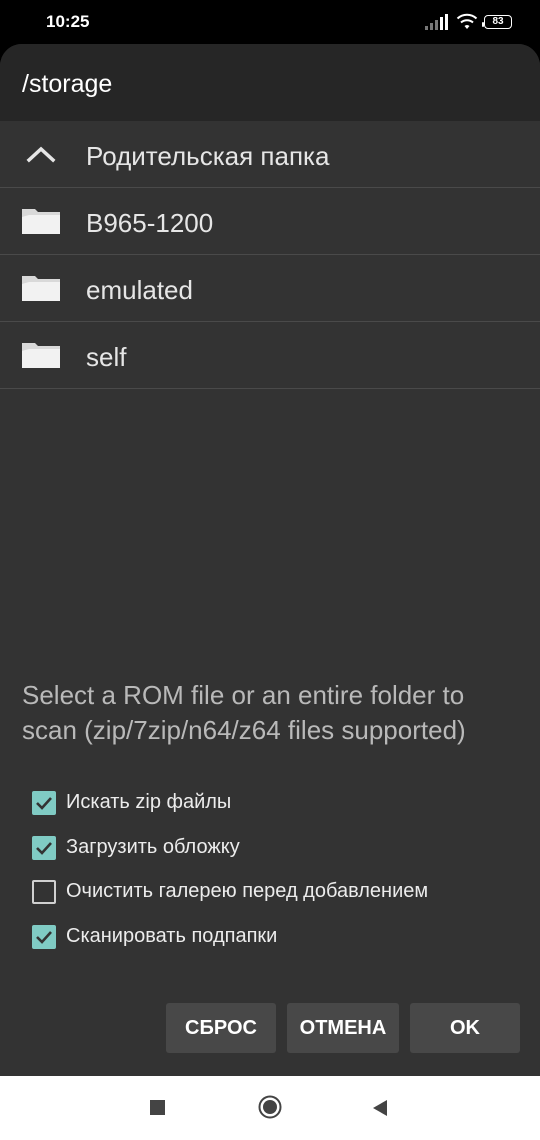 This screenshot has width=540, height=1140. What do you see at coordinates (270, 221) in the screenshot?
I see `list-item-folder: B965-1200` at bounding box center [270, 221].